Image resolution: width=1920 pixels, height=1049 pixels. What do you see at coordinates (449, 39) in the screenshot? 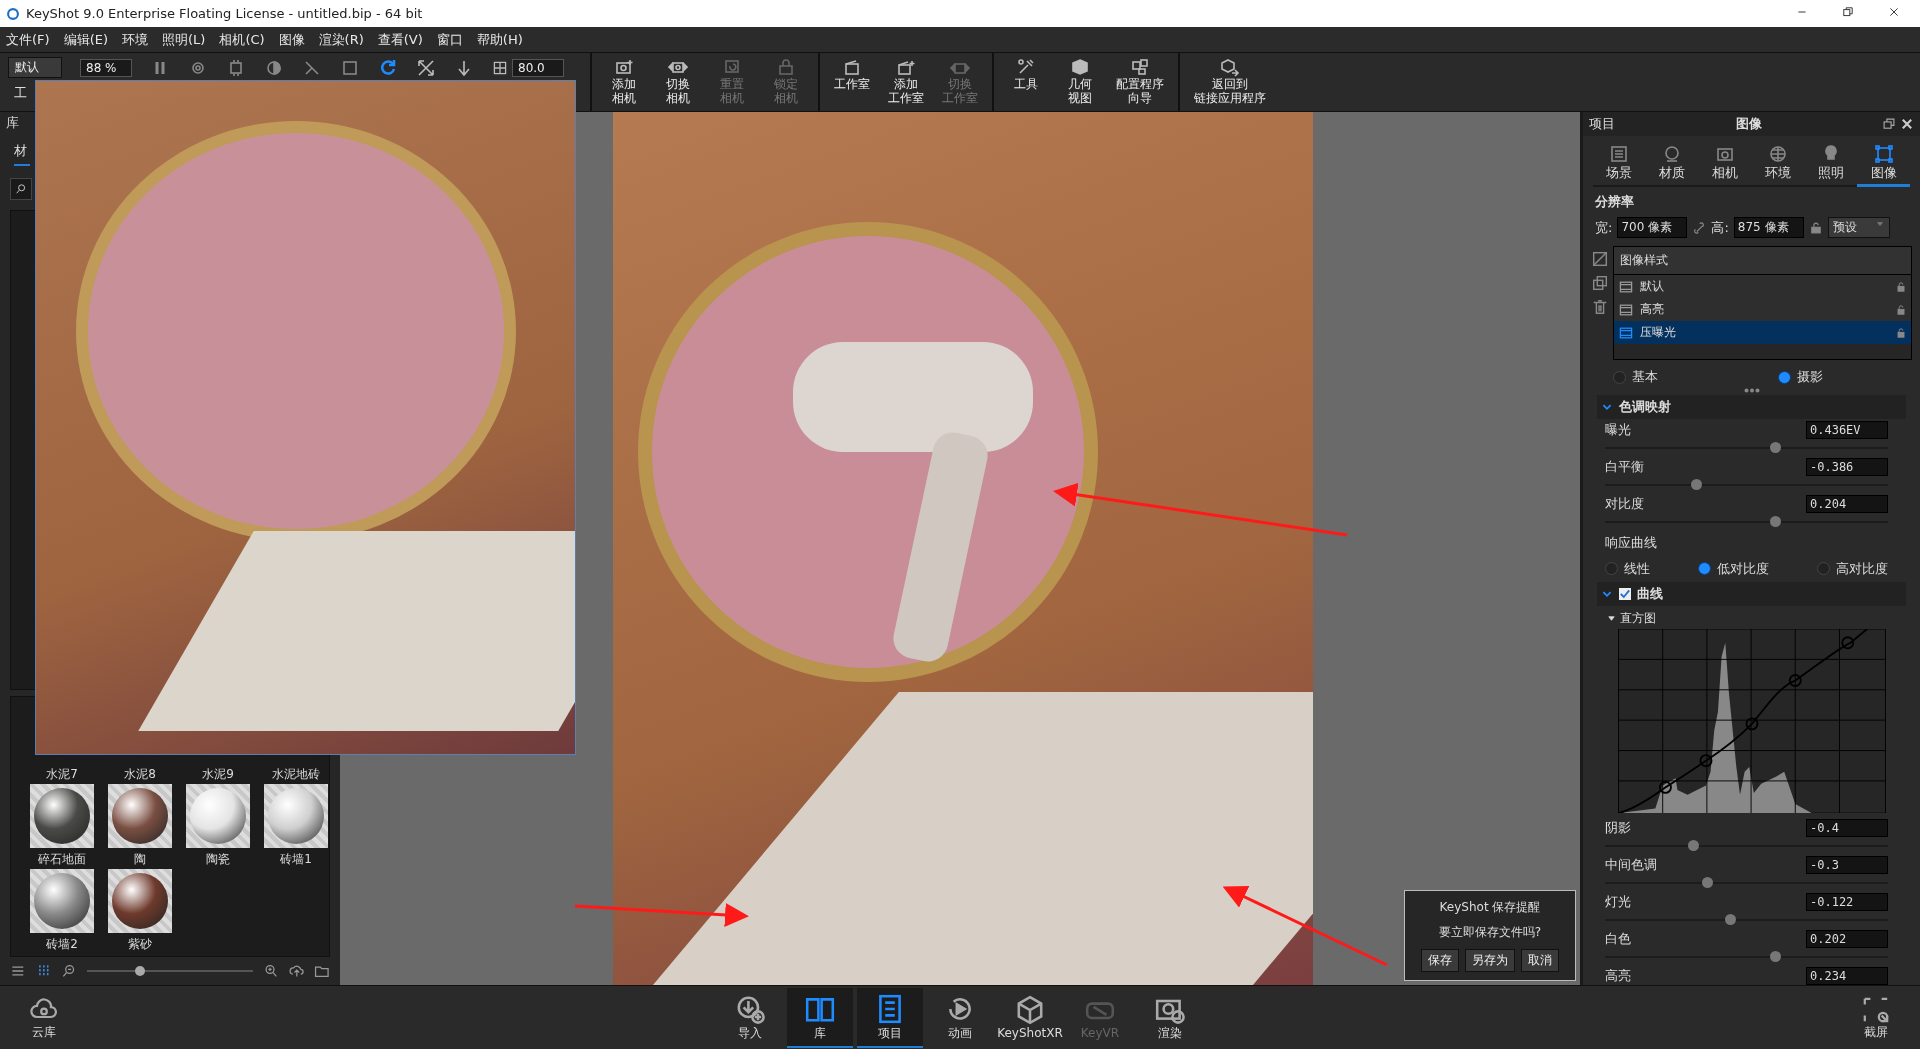
I see `menu-item: 窗口` at bounding box center [449, 39].